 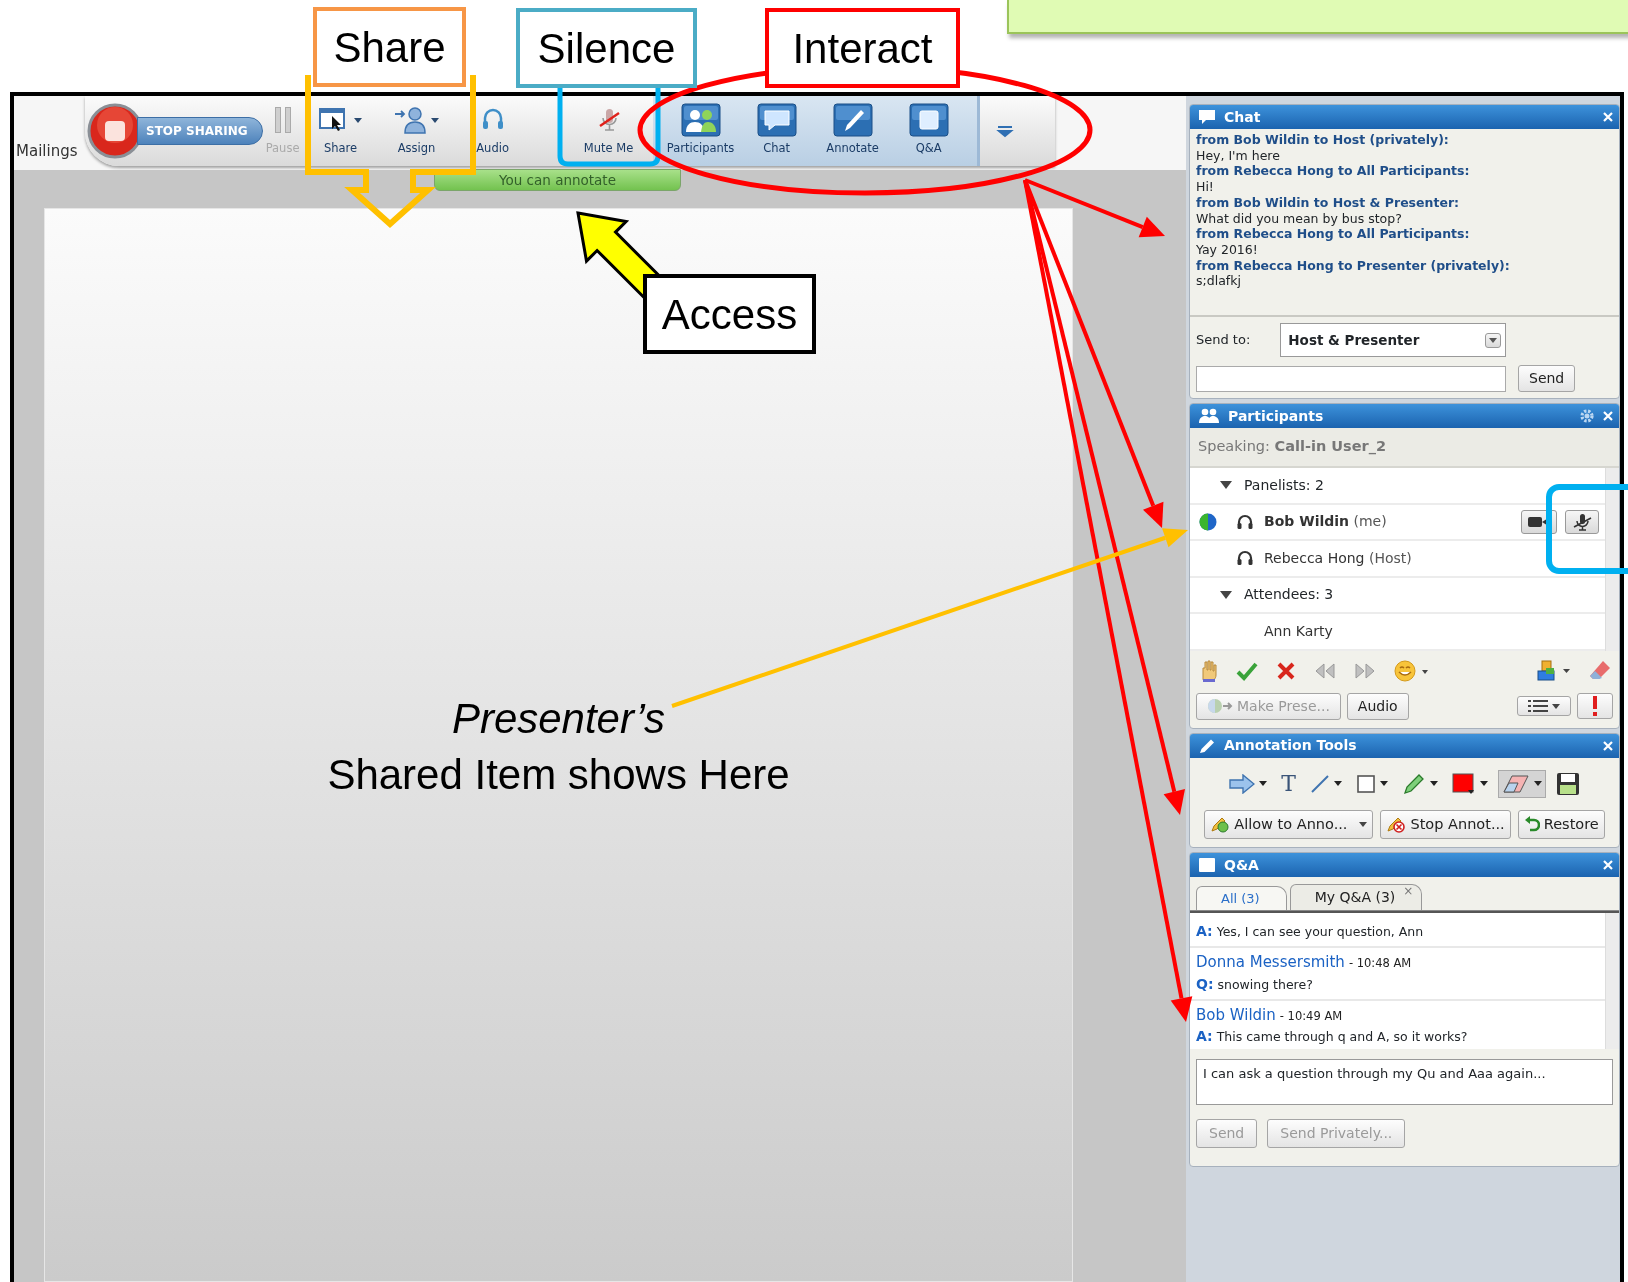 I want to click on mute-button, so click(x=1582, y=521).